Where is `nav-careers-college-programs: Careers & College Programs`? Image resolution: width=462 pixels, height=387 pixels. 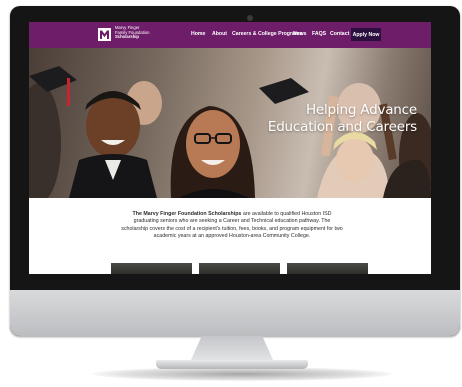 nav-careers-college-programs: Careers & College Programs is located at coordinates (267, 34).